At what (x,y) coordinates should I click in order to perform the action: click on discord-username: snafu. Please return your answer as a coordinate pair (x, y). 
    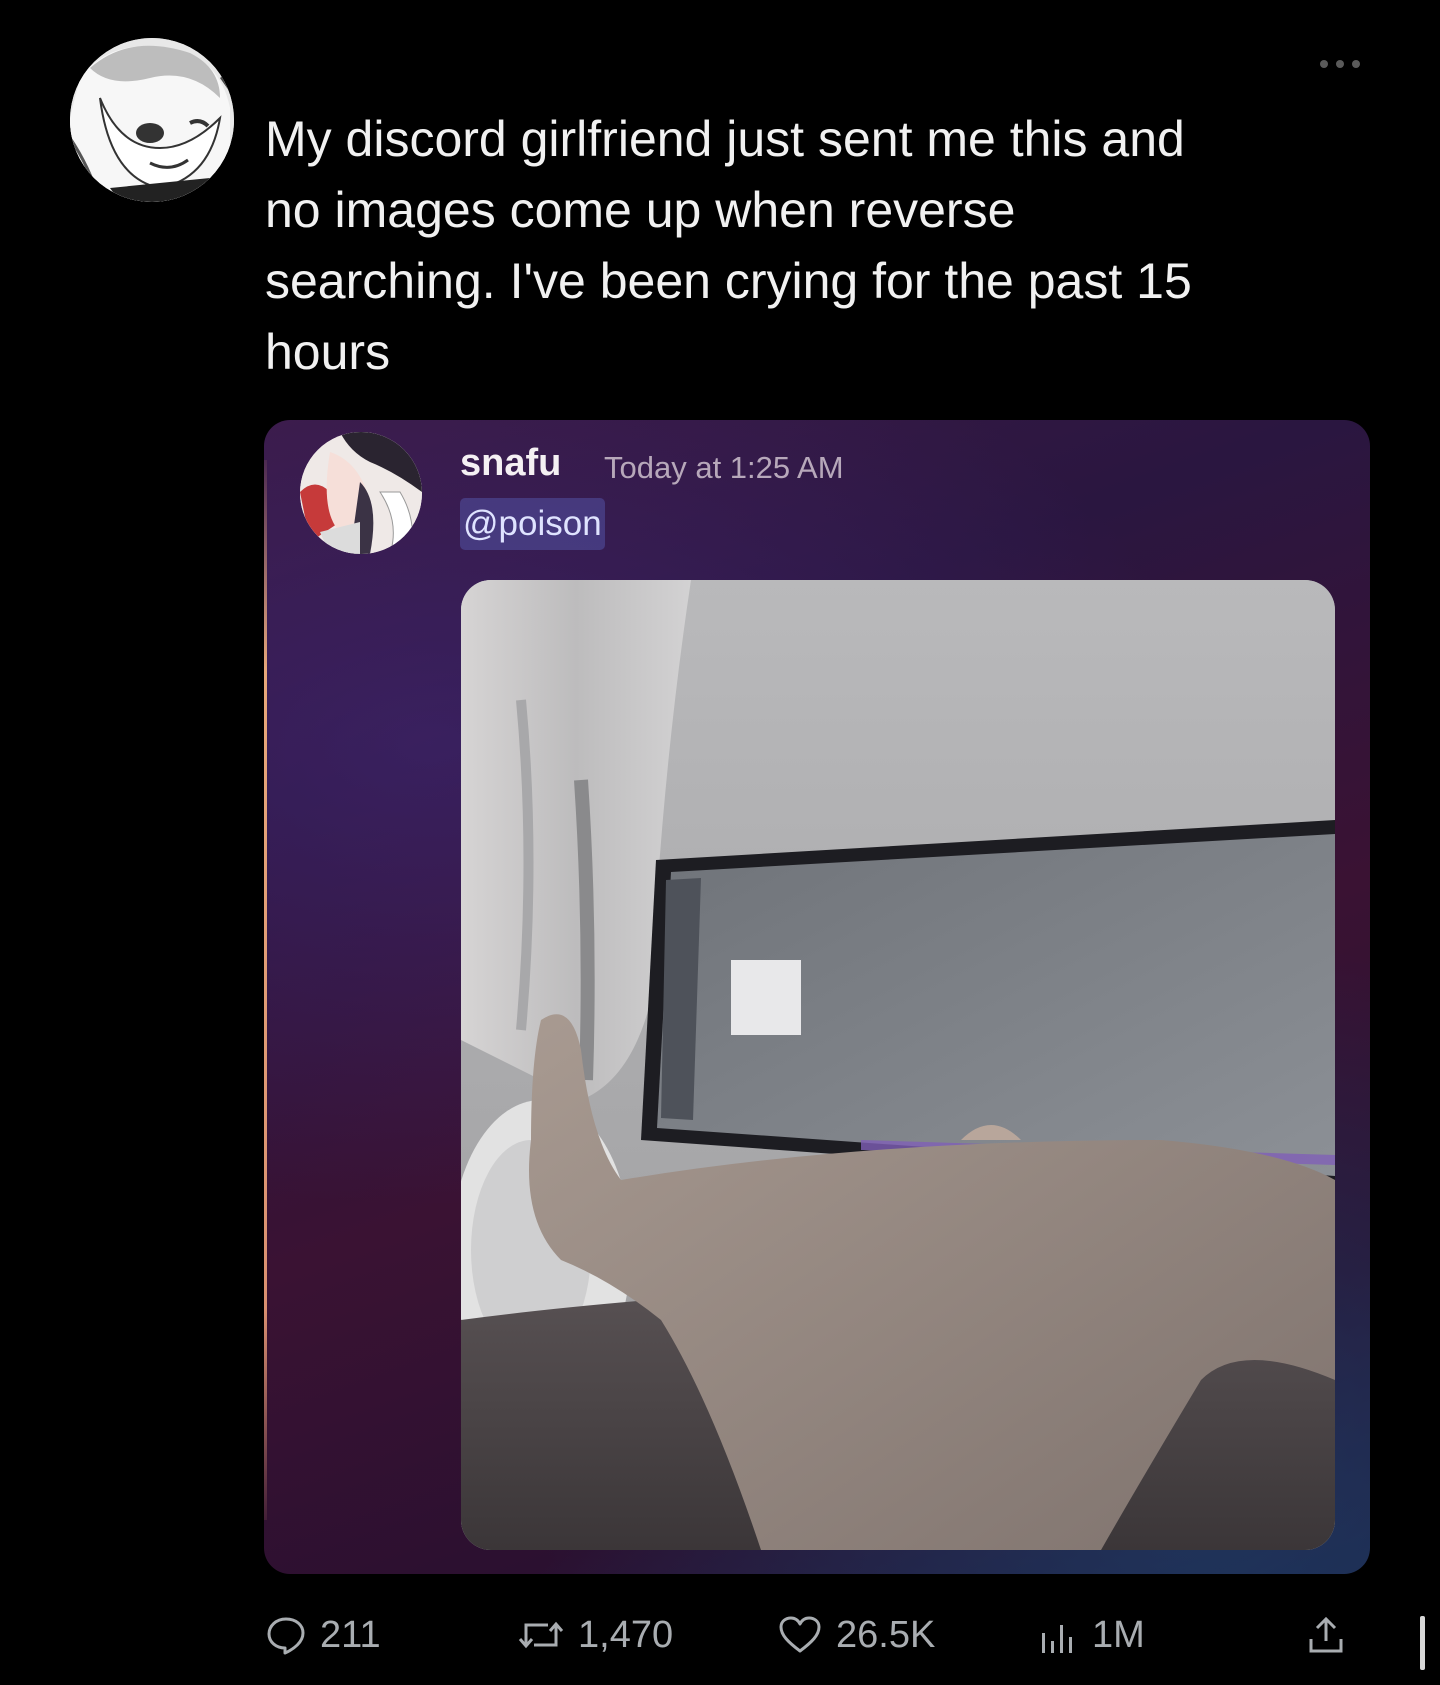
    Looking at the image, I should click on (510, 463).